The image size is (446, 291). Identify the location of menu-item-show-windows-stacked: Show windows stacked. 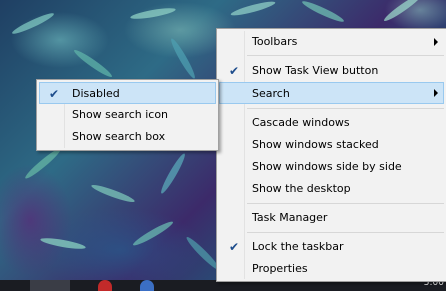
(331, 145).